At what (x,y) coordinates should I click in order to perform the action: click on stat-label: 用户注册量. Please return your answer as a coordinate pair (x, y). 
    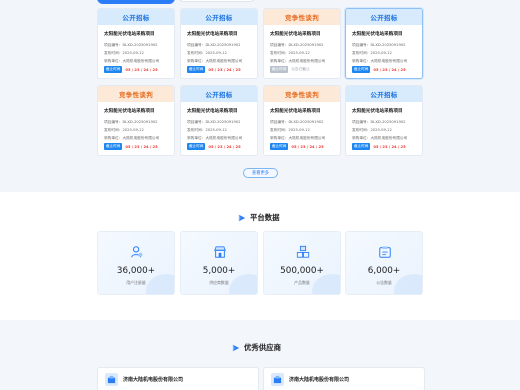
    Looking at the image, I should click on (136, 282).